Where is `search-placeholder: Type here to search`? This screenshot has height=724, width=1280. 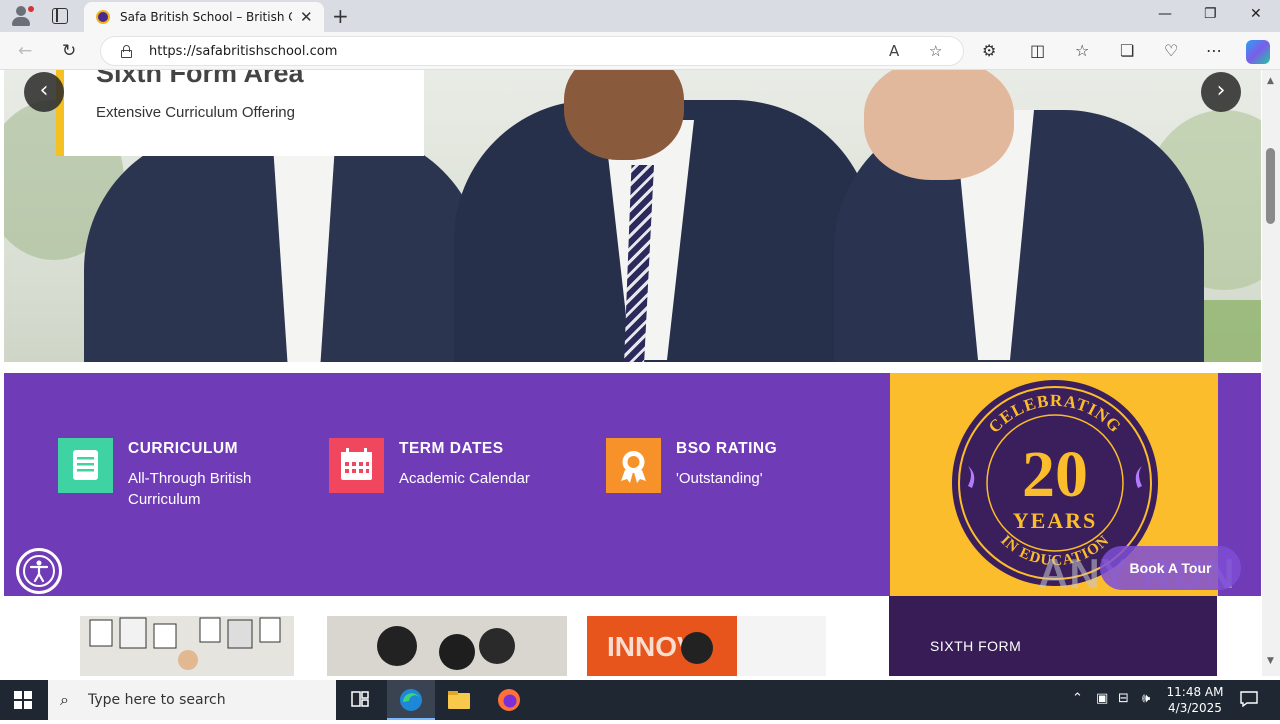
search-placeholder: Type here to search is located at coordinates (157, 700).